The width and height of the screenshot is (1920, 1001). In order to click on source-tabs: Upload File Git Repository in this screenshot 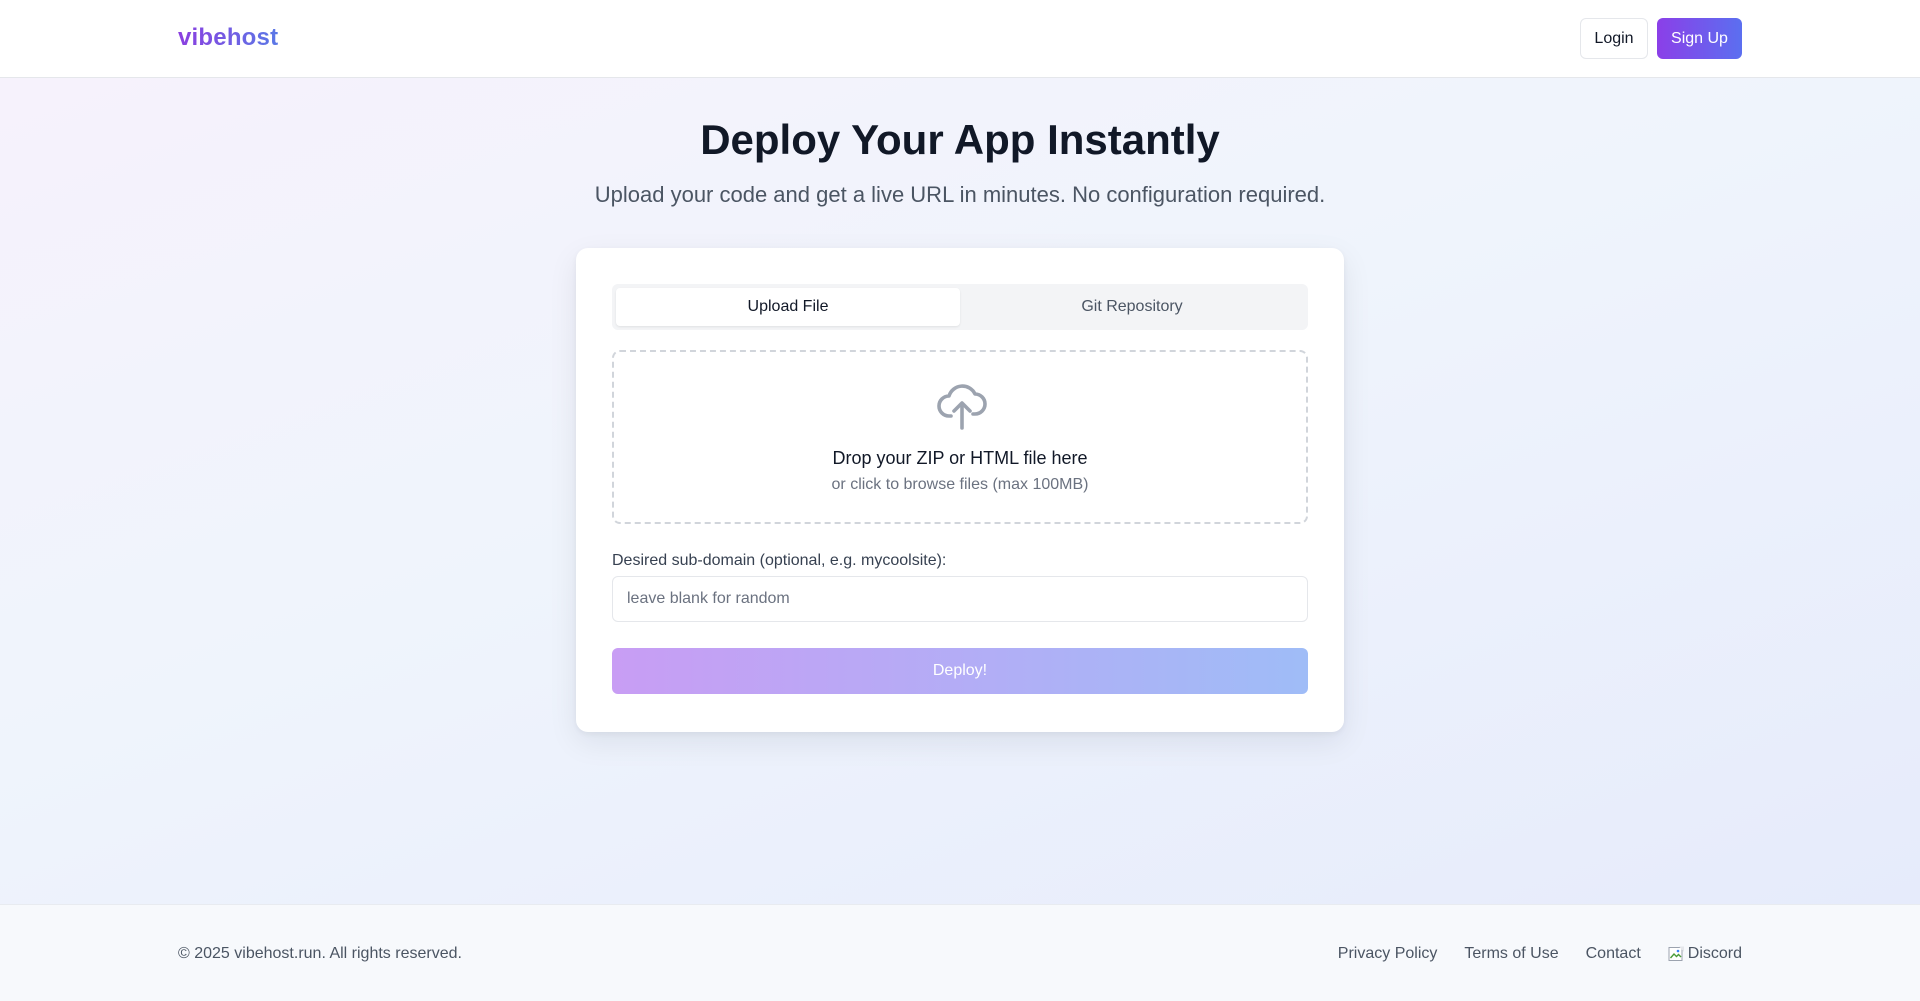, I will do `click(960, 307)`.